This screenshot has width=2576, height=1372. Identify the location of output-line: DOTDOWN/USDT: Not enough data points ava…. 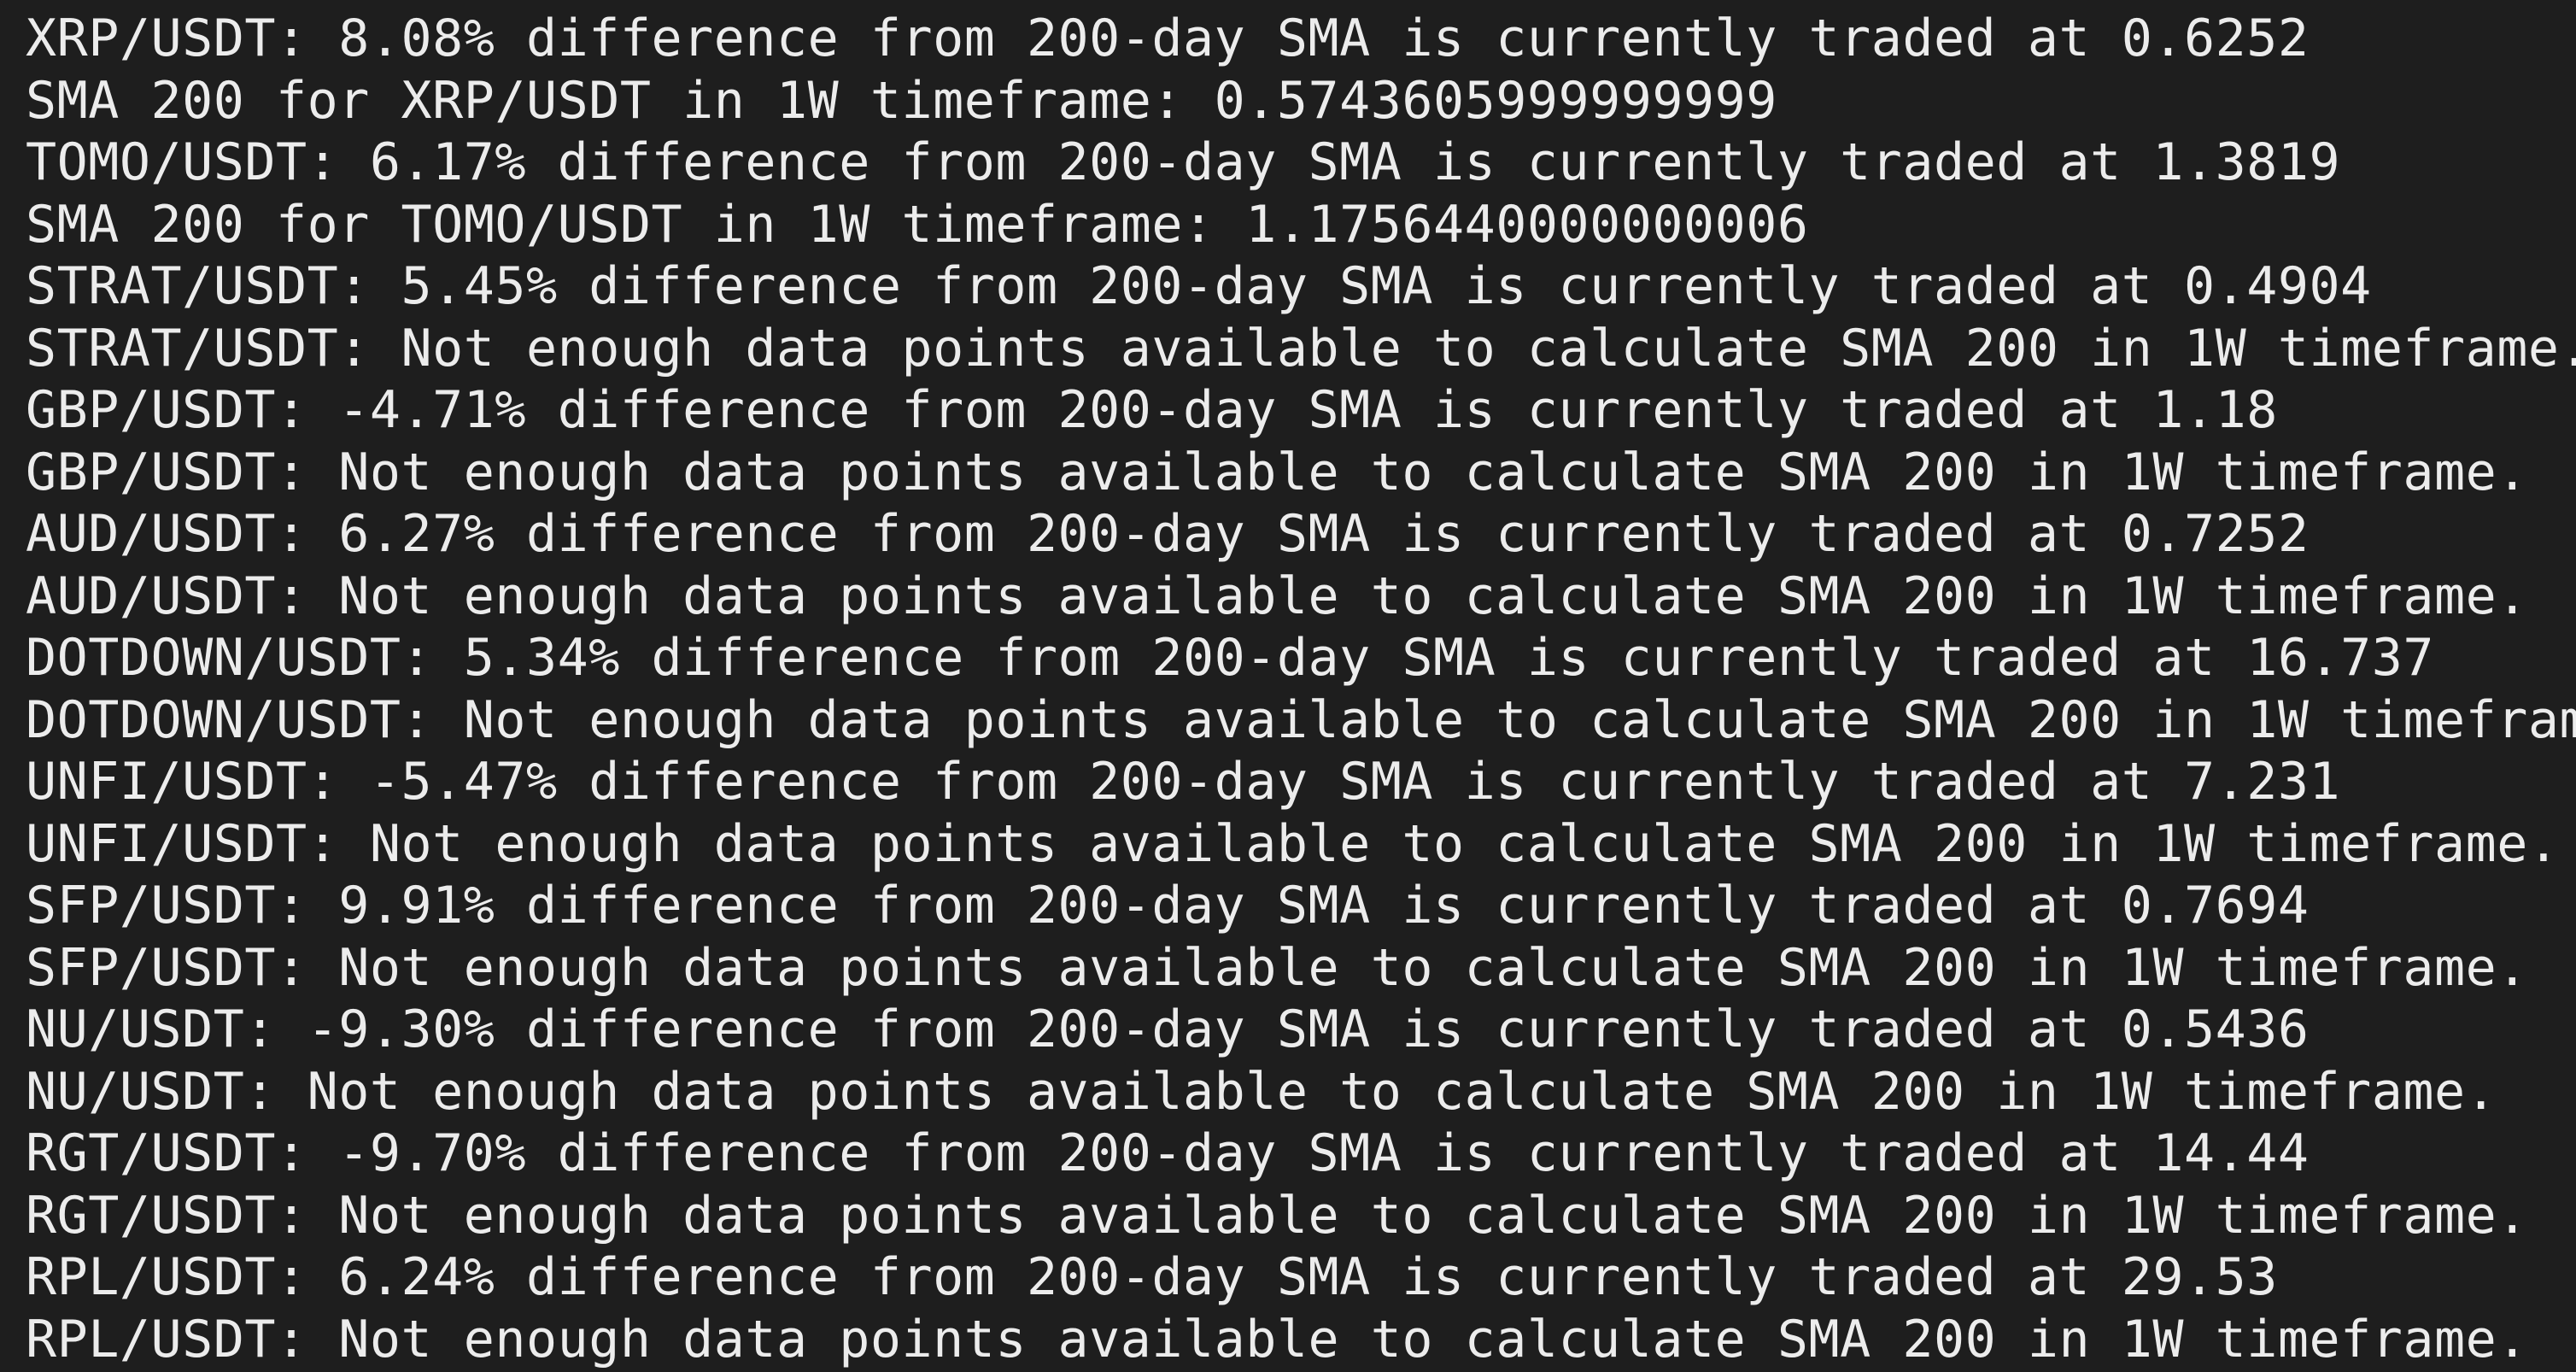
(1301, 719).